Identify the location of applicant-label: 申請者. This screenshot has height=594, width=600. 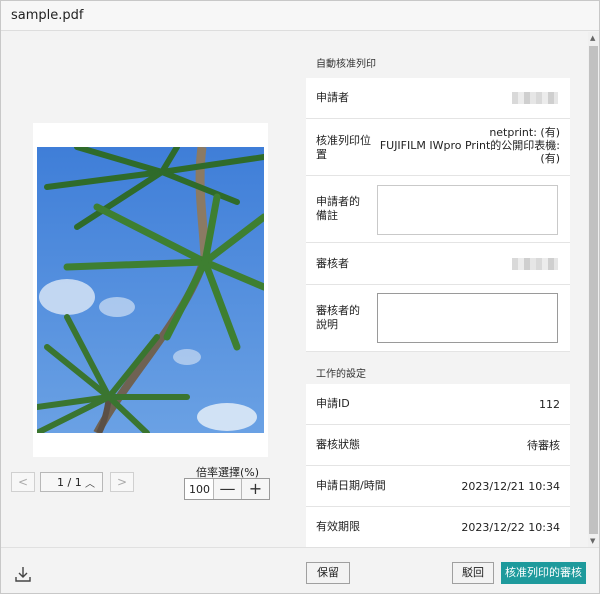
(332, 97).